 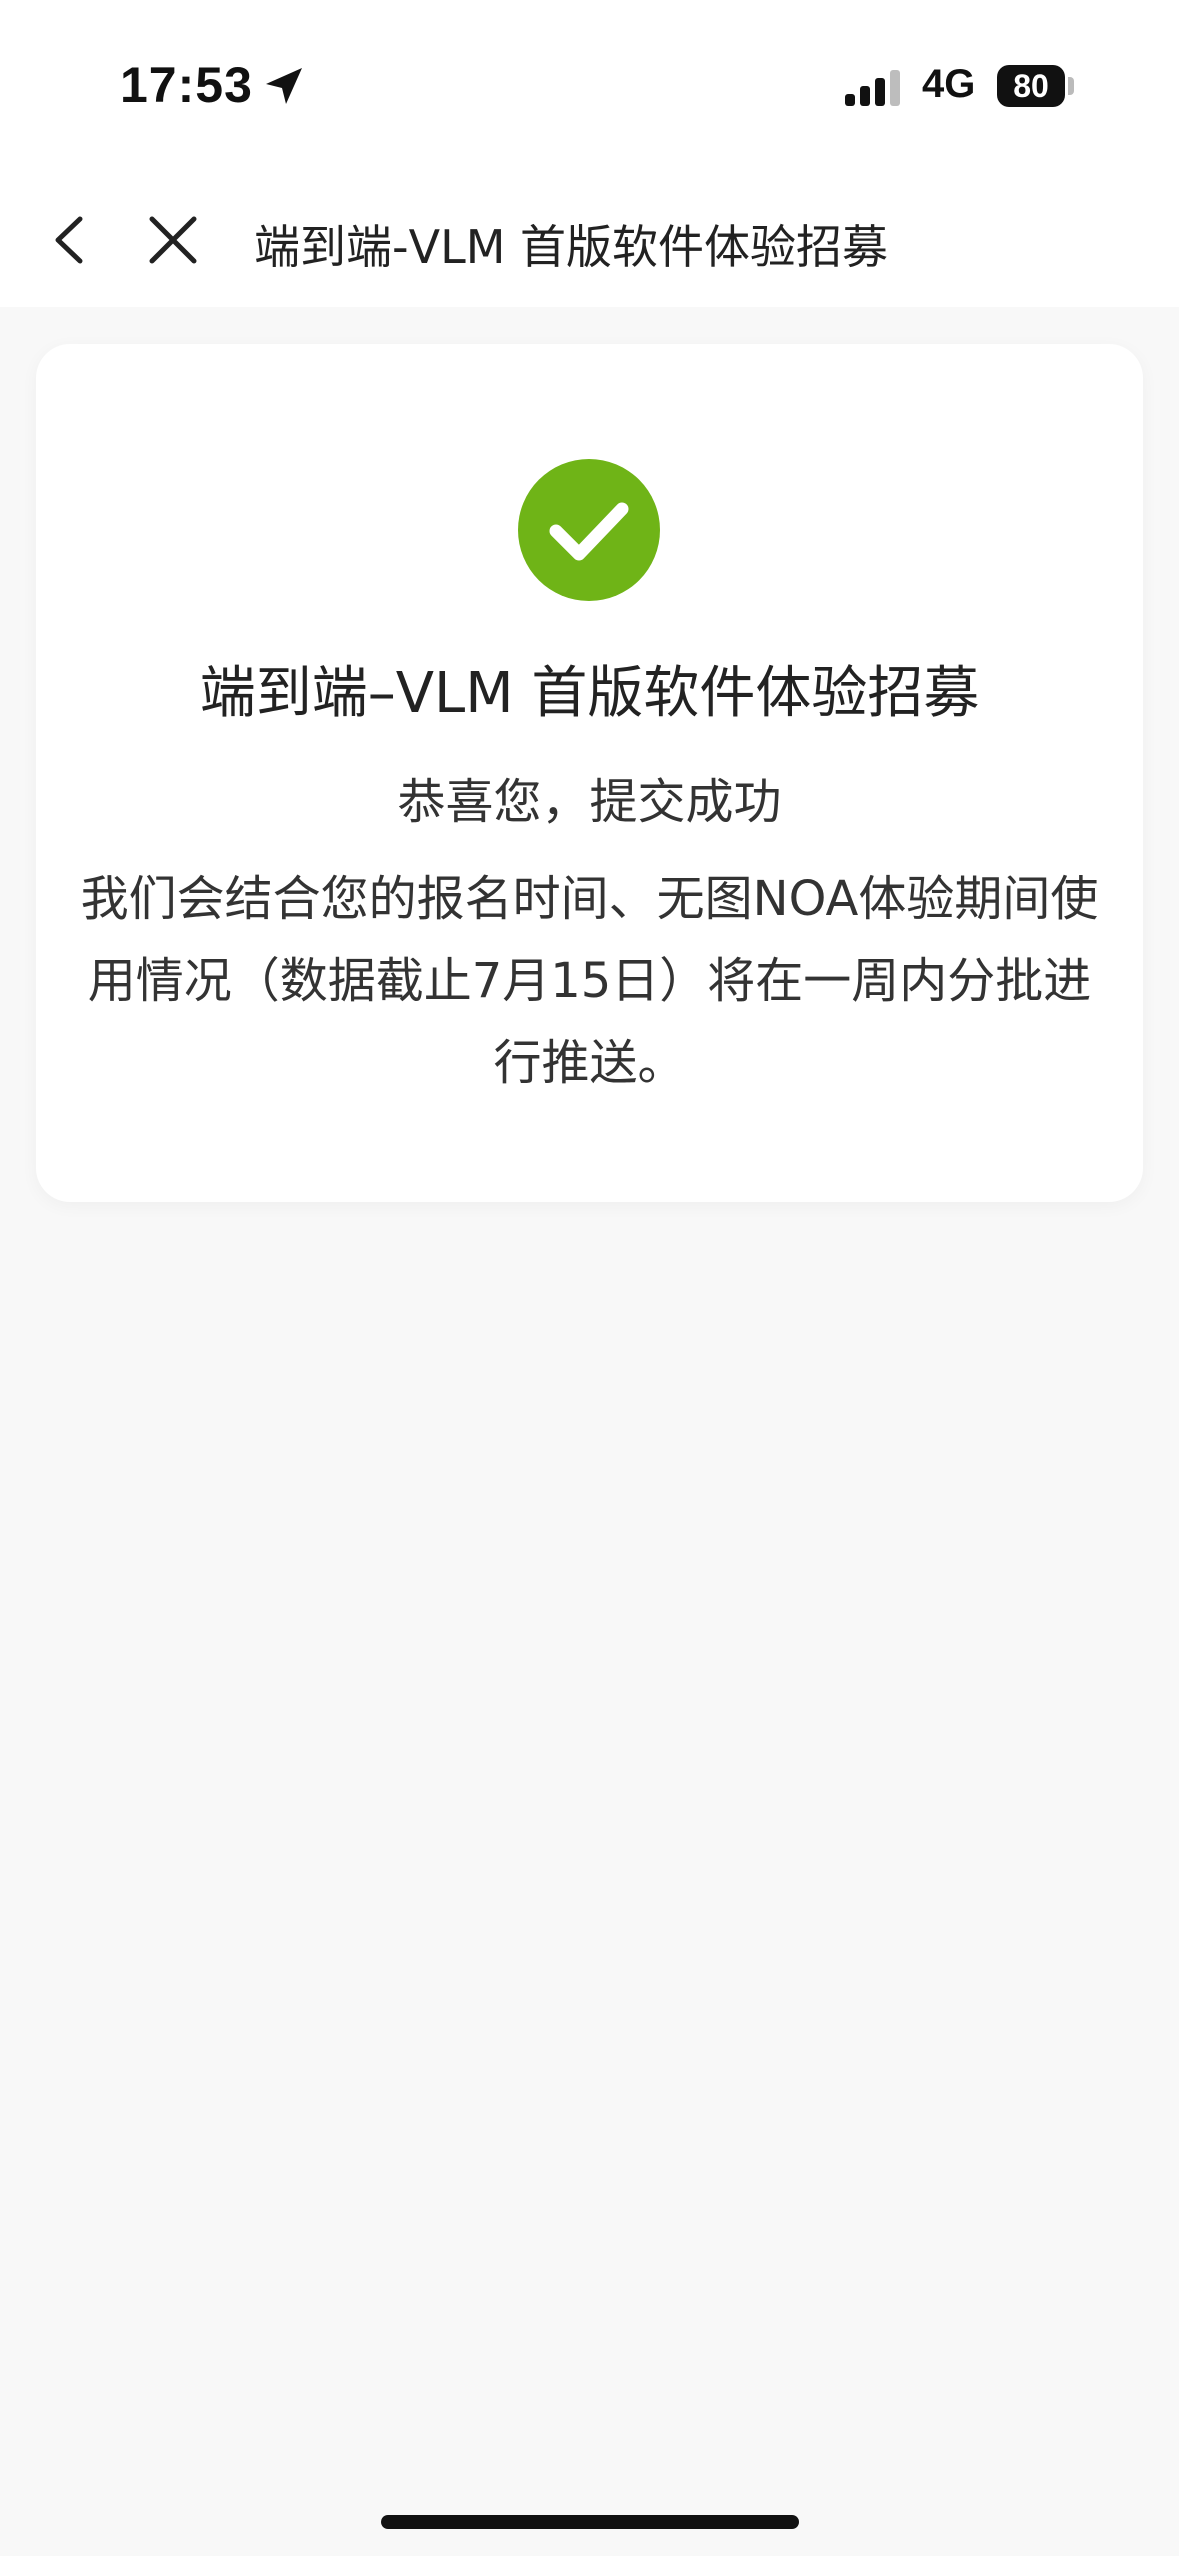 What do you see at coordinates (872, 88) in the screenshot?
I see `cellular-signal-icon` at bounding box center [872, 88].